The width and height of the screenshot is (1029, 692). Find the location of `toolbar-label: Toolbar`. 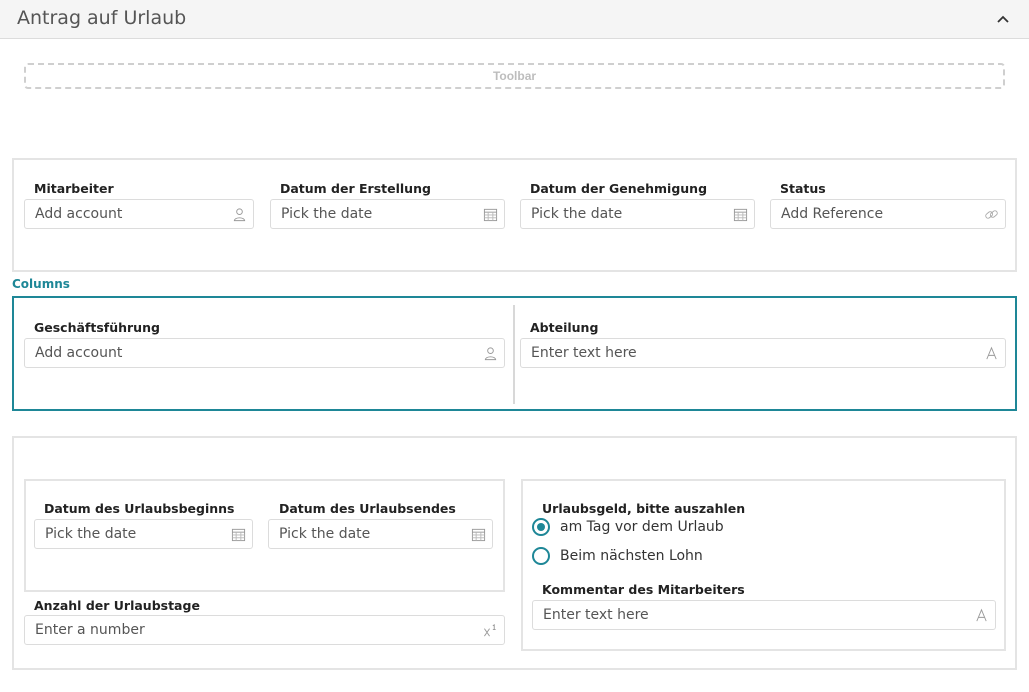

toolbar-label: Toolbar is located at coordinates (514, 76).